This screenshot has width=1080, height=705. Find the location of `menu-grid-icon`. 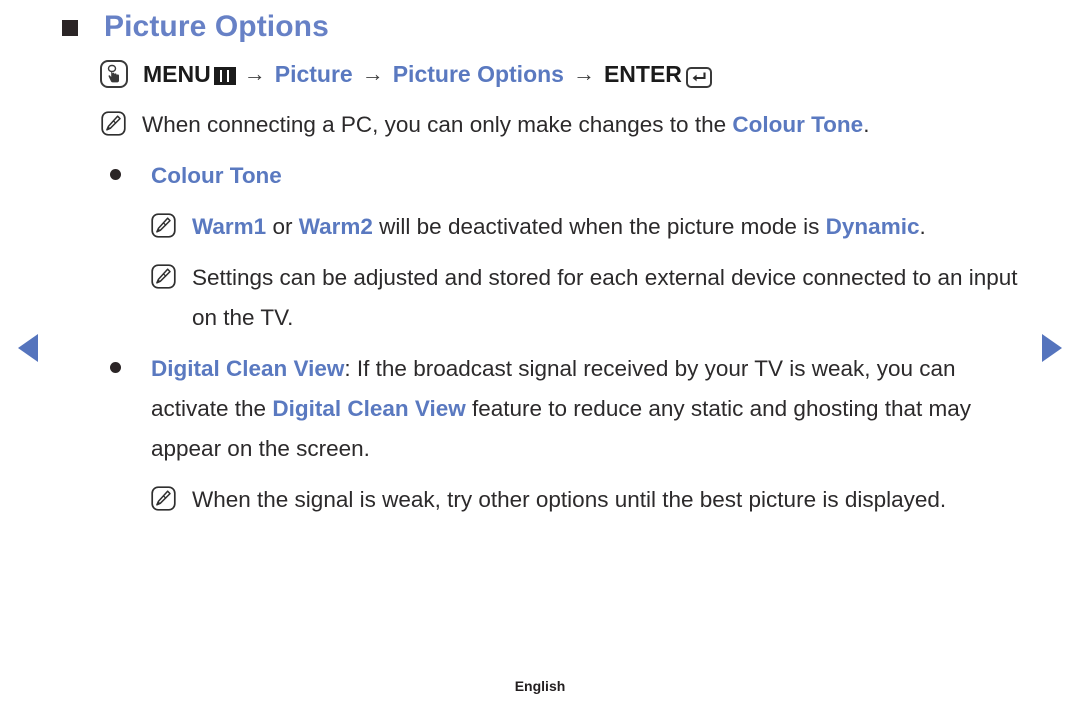

menu-grid-icon is located at coordinates (224, 76).